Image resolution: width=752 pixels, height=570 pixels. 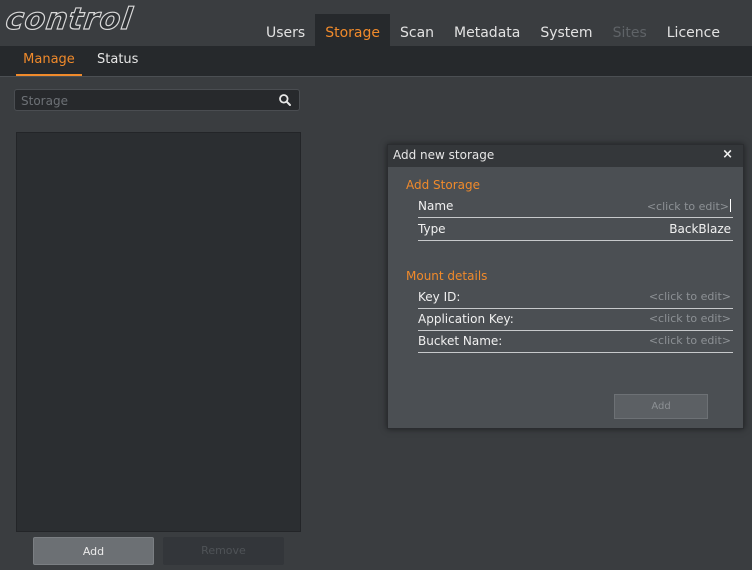 I want to click on tab-users: Users, so click(x=285, y=30).